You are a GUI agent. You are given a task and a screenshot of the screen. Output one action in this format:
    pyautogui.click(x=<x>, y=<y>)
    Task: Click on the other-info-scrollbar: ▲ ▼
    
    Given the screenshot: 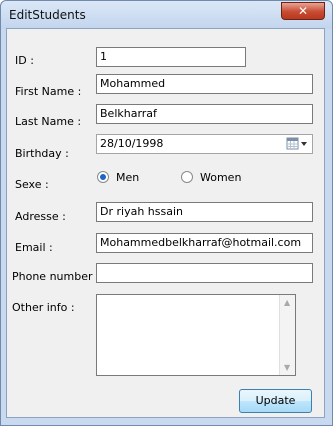 What is the action you would take?
    pyautogui.click(x=287, y=335)
    